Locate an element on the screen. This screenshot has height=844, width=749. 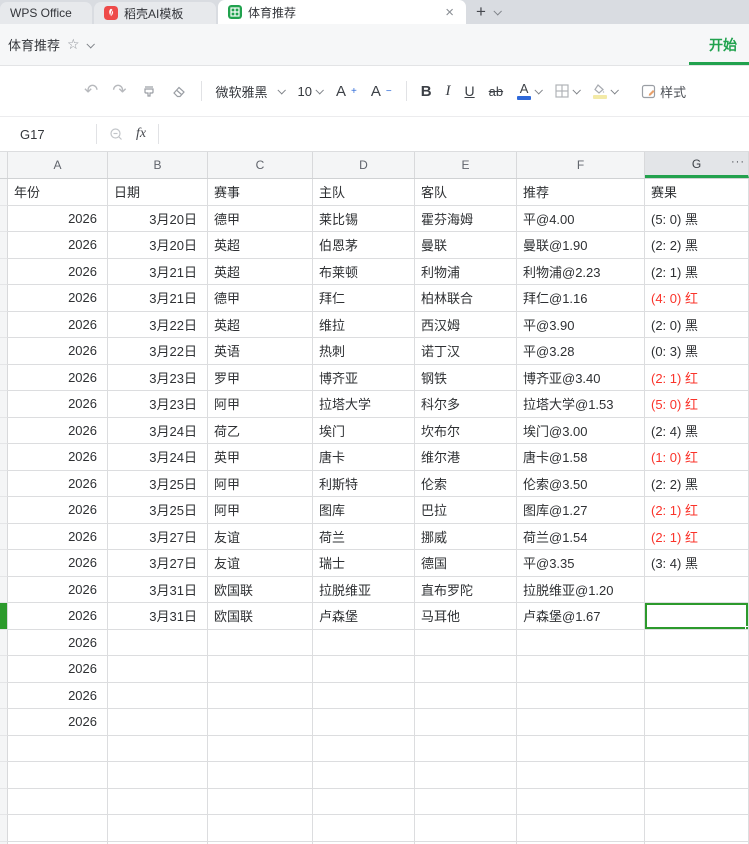
cell-A12: 2026 is located at coordinates (58, 483).